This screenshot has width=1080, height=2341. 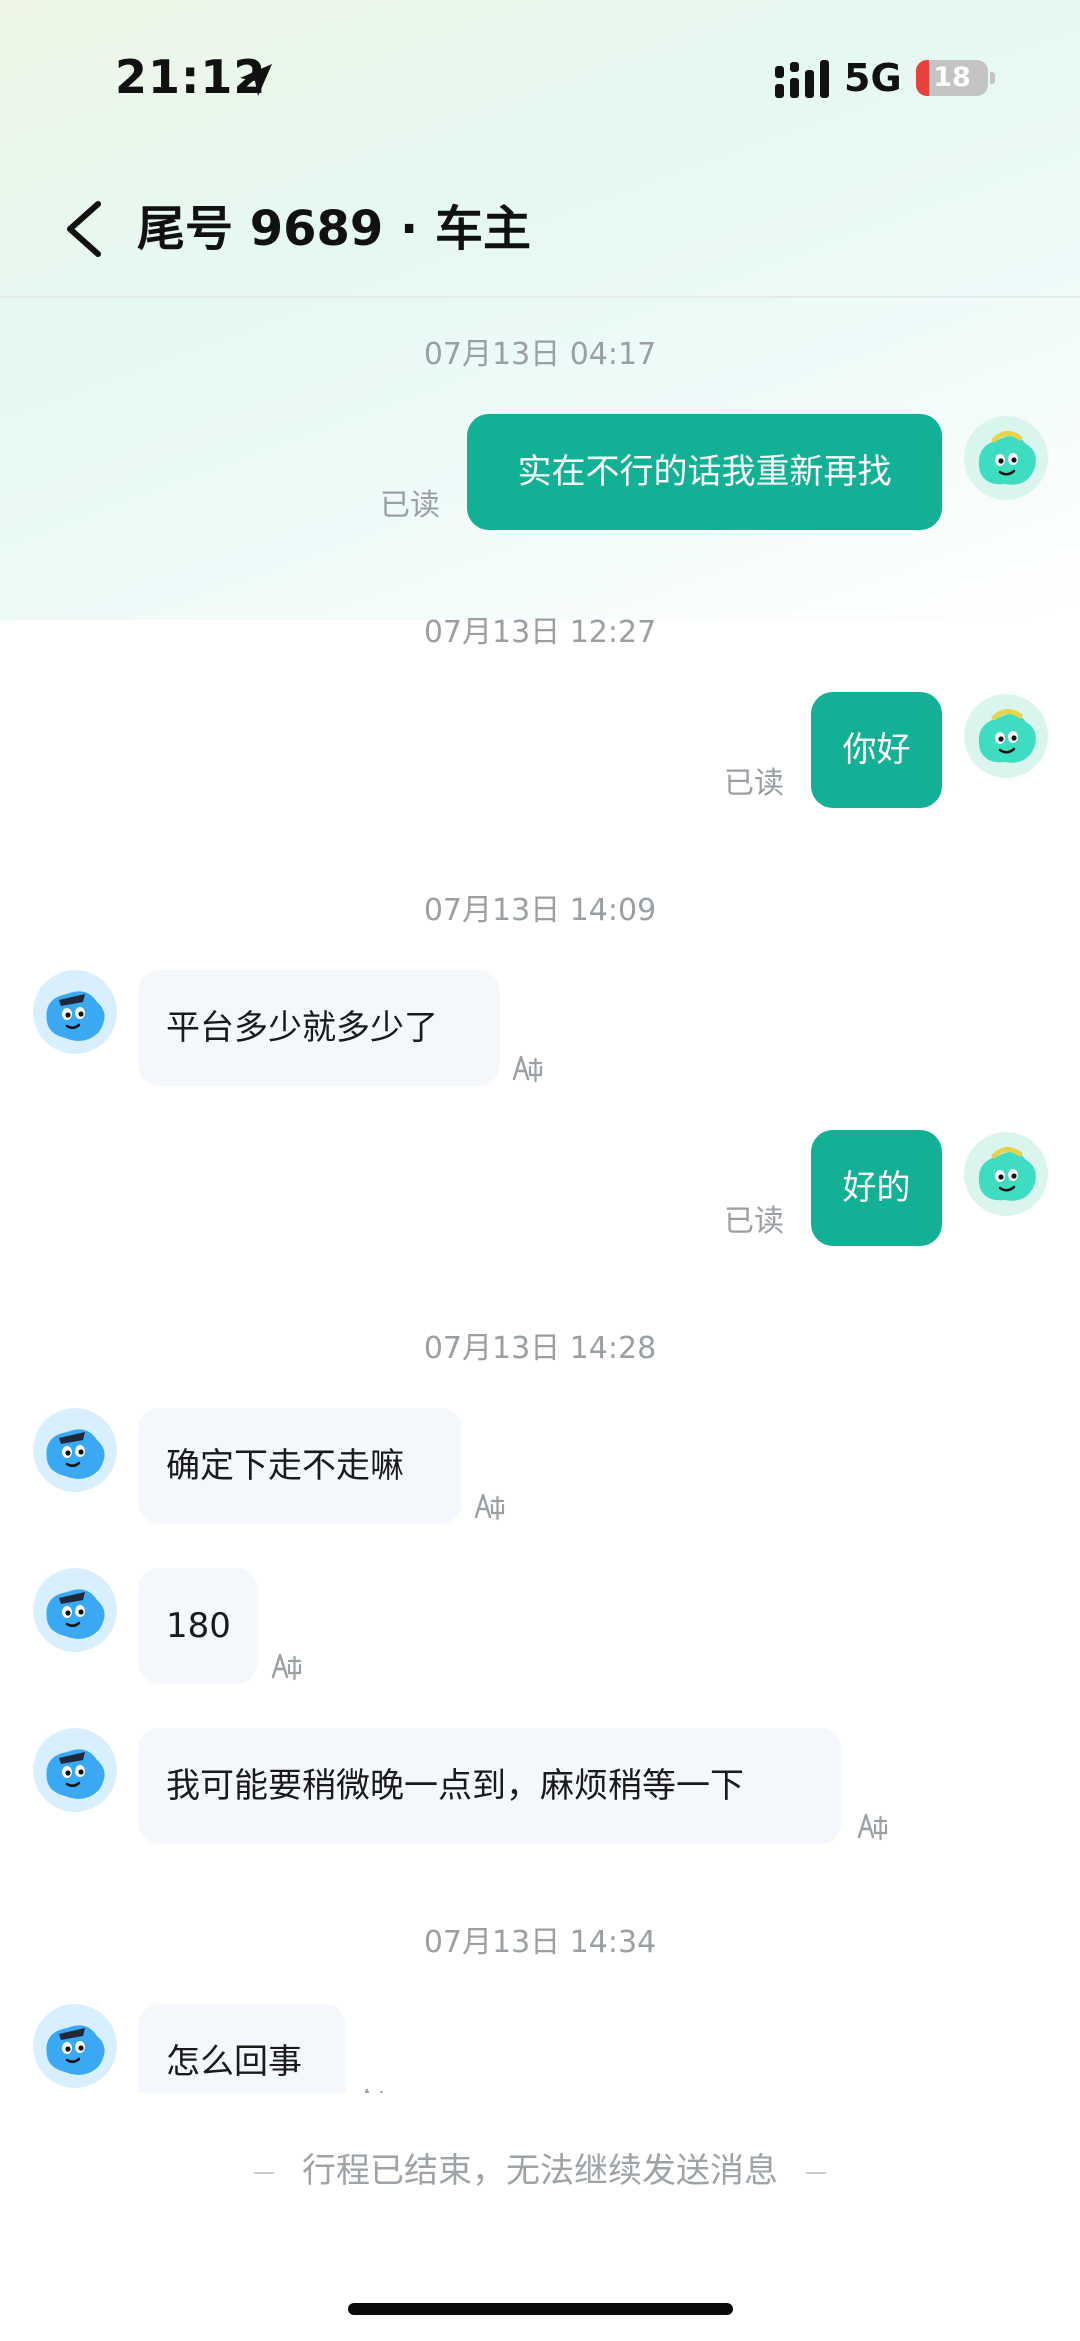 What do you see at coordinates (876, 750) in the screenshot?
I see `outgoing-message-bubble: 你好` at bounding box center [876, 750].